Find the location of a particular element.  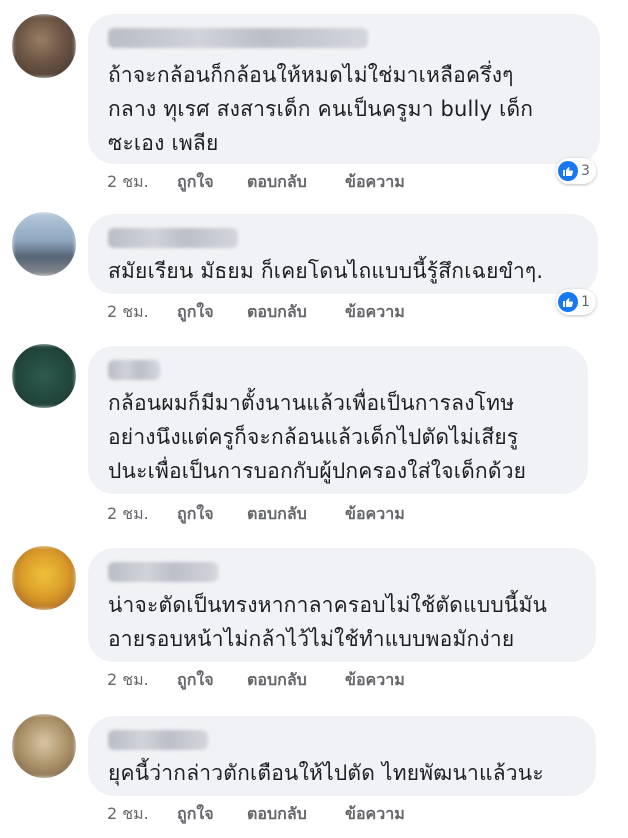

reaction-count: 1 is located at coordinates (576, 302).